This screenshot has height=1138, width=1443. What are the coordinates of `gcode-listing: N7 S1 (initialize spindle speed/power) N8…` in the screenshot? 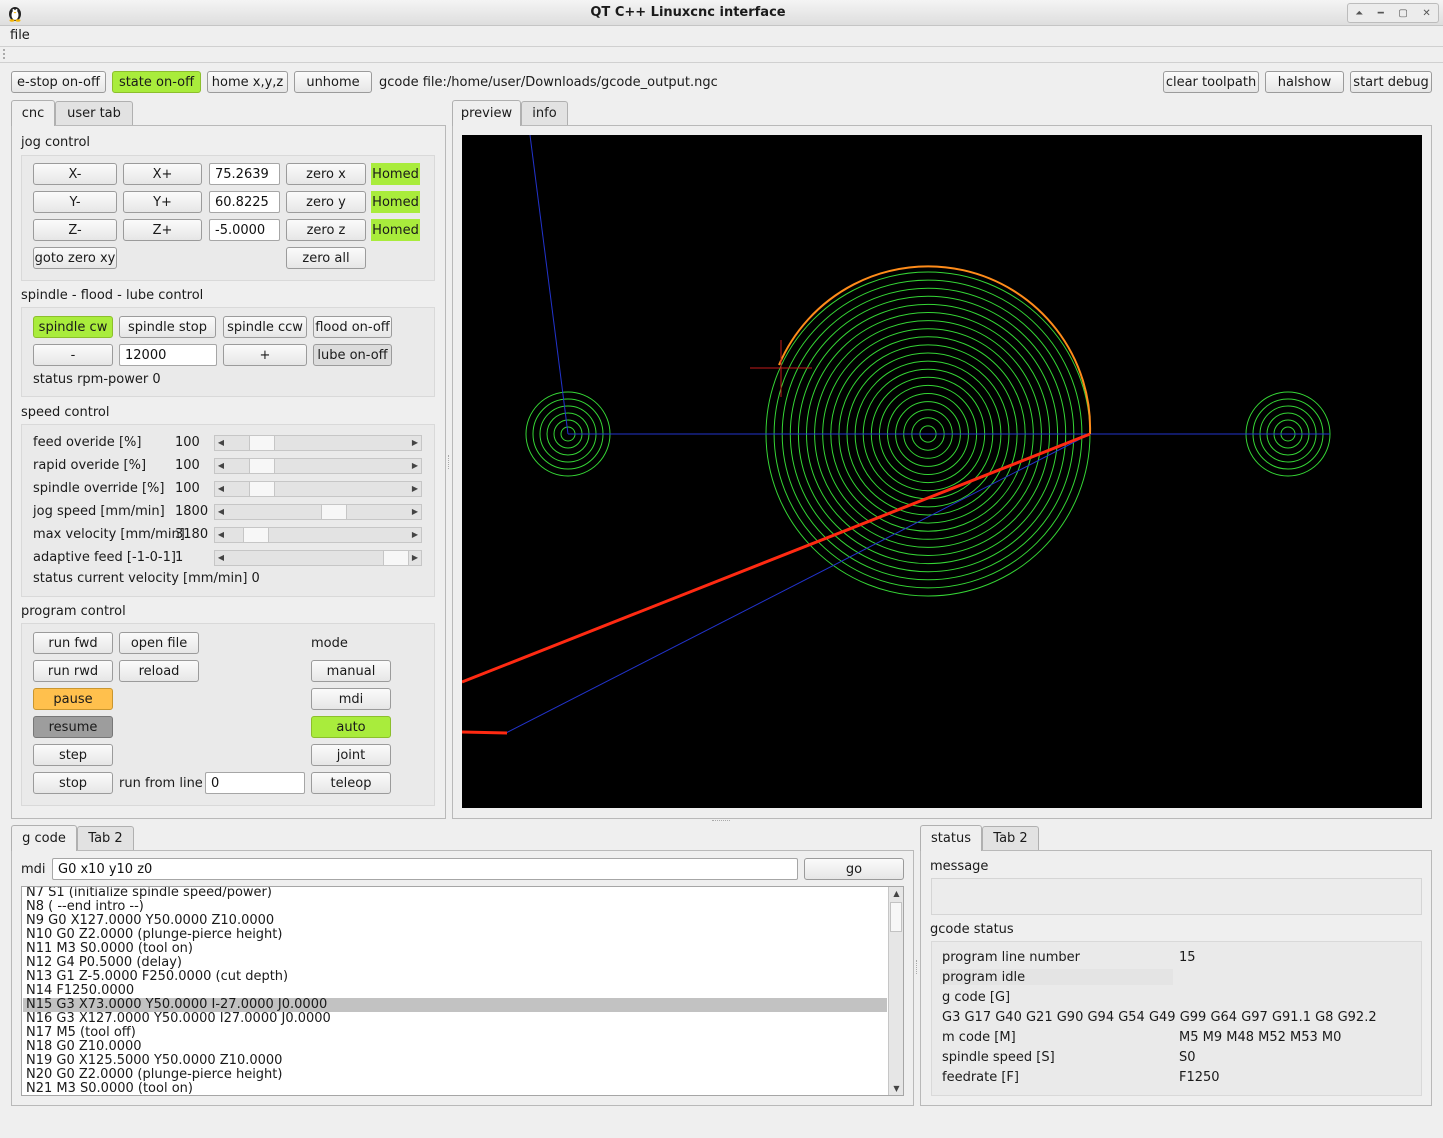 It's located at (462, 991).